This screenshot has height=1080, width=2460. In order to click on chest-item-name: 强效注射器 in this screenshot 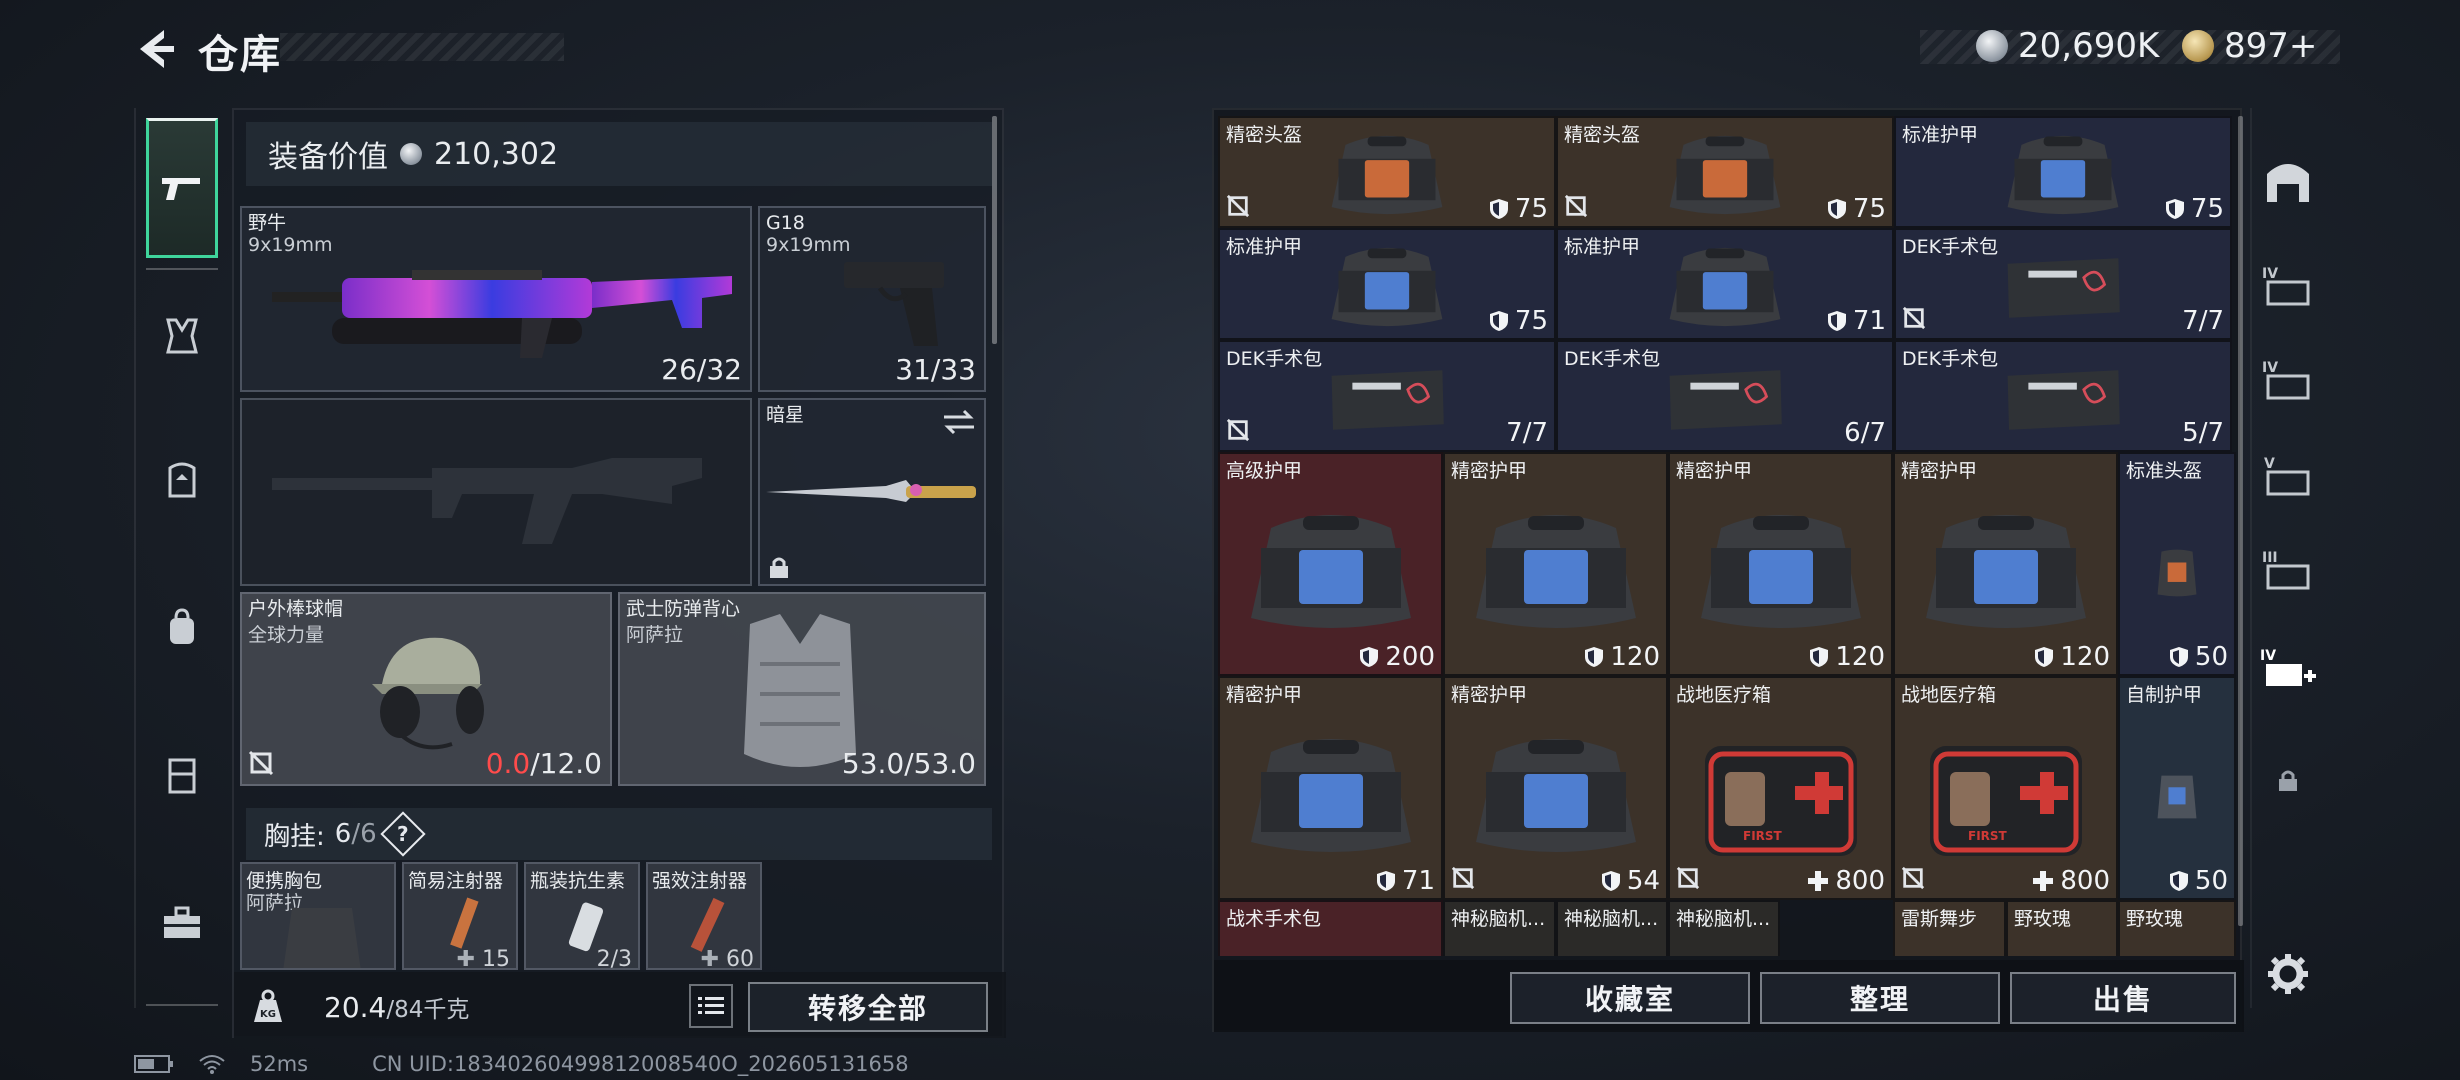, I will do `click(700, 881)`.